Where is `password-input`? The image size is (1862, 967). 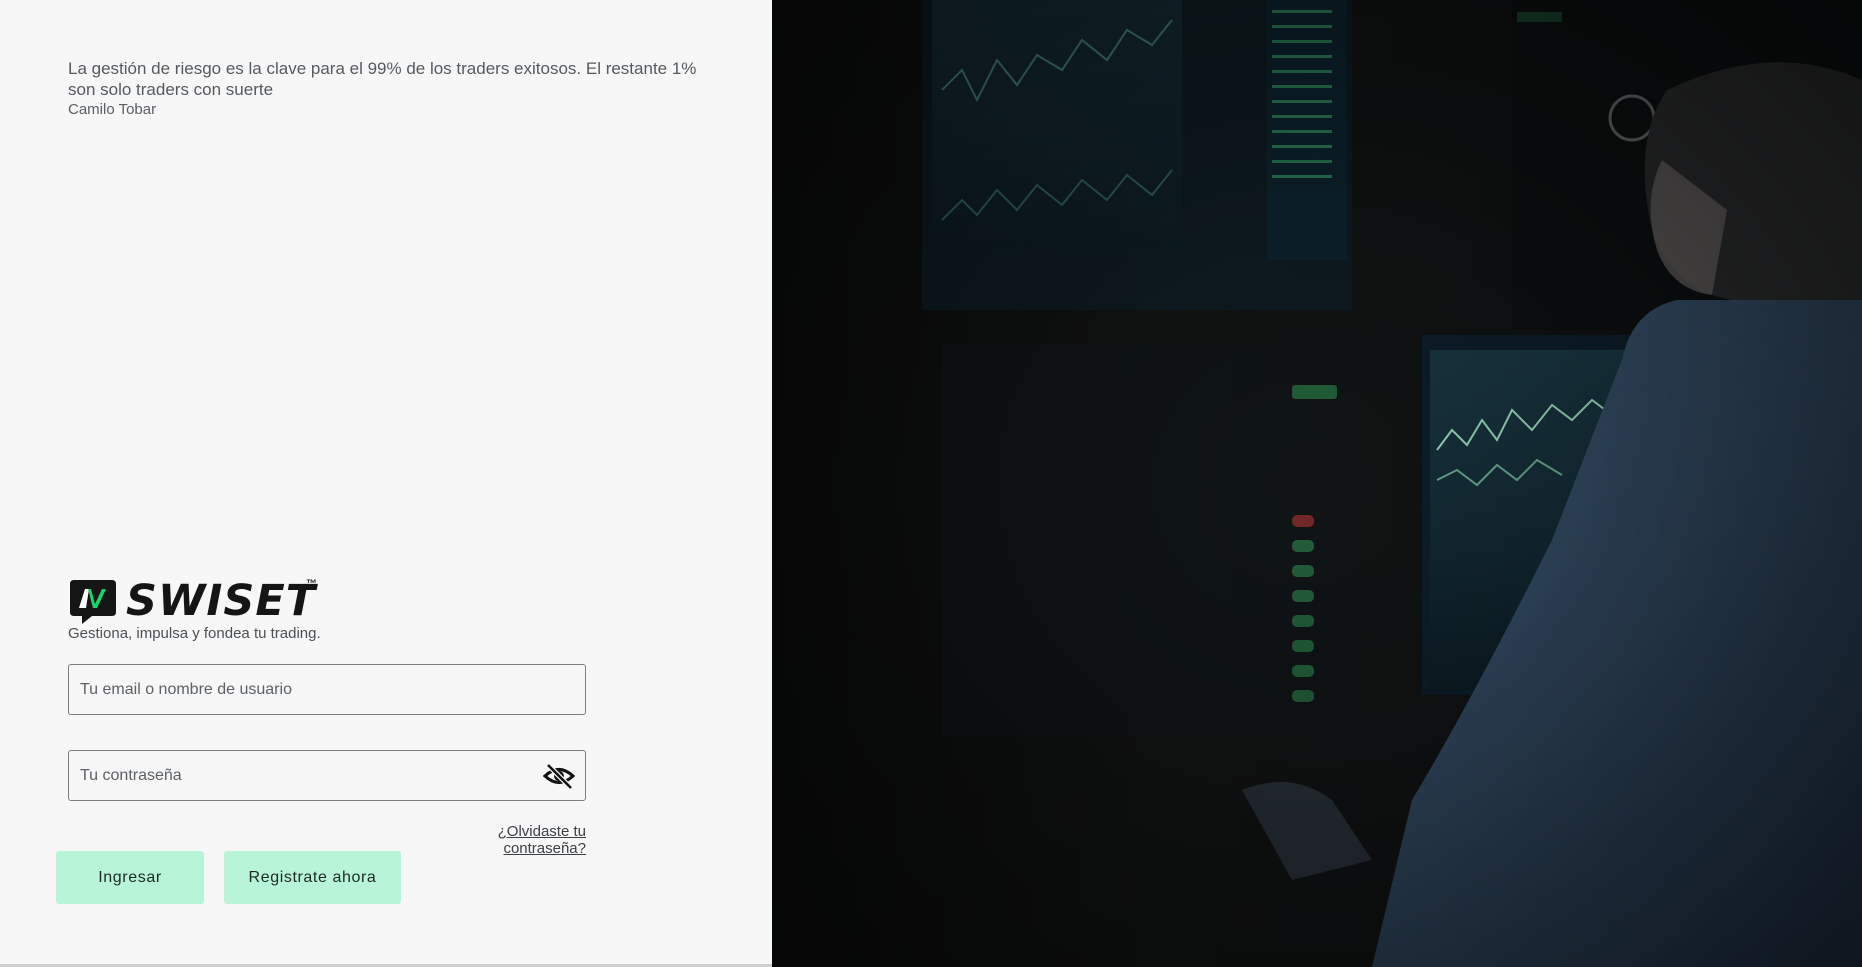
password-input is located at coordinates (300, 775).